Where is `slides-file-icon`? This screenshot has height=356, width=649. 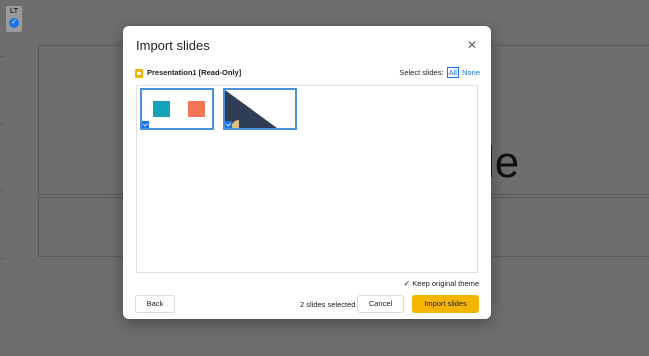 slides-file-icon is located at coordinates (139, 73).